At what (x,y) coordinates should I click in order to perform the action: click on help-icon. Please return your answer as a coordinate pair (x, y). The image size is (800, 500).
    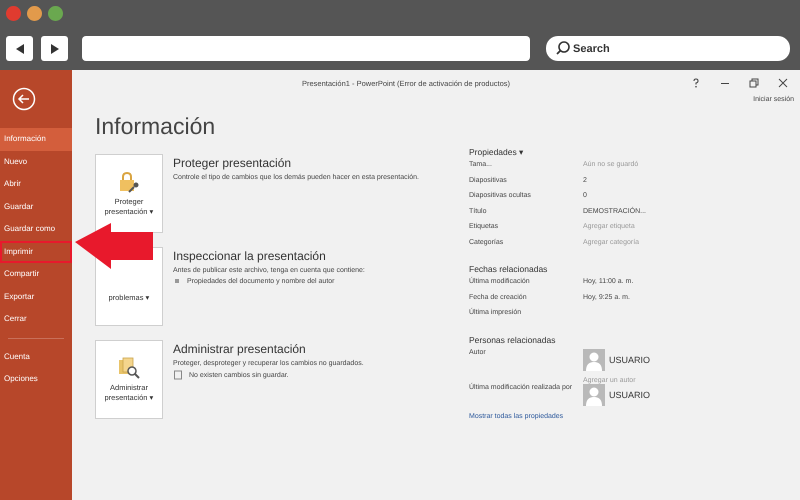
    Looking at the image, I should click on (696, 83).